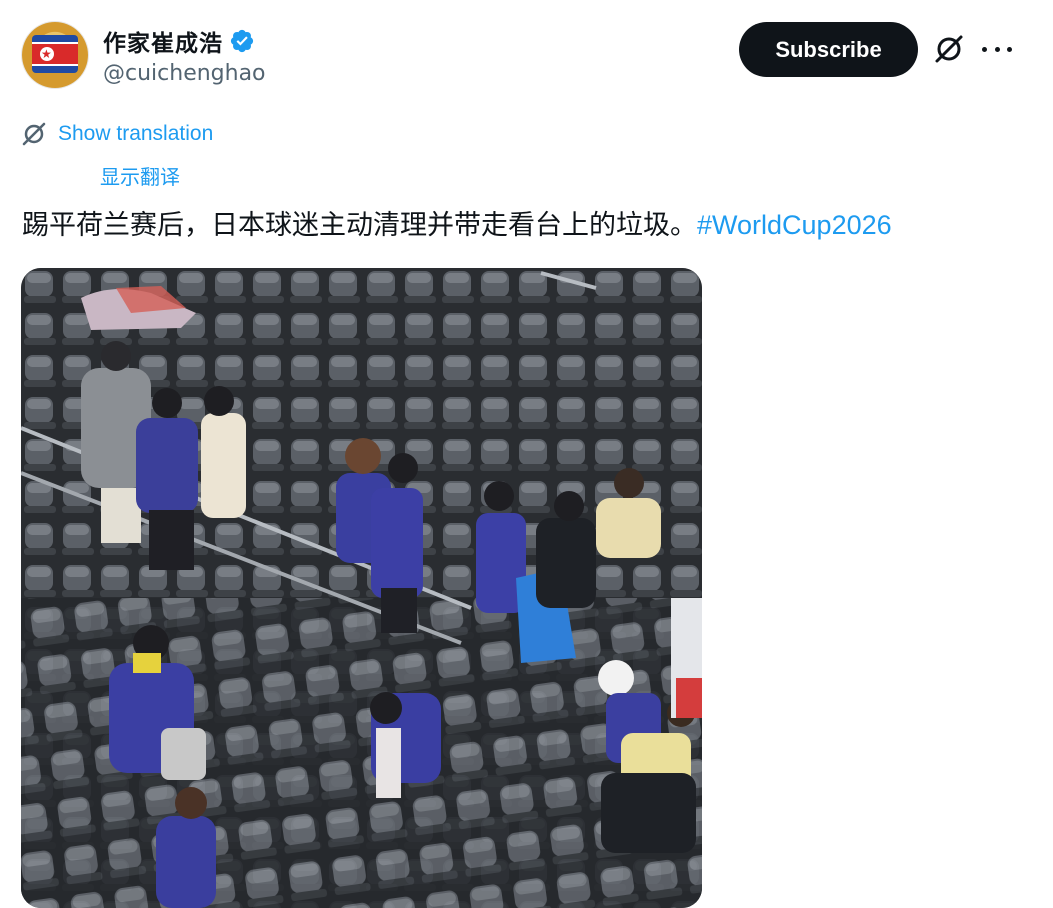 The width and height of the screenshot is (1053, 908). What do you see at coordinates (949, 49) in the screenshot?
I see `grok-icon` at bounding box center [949, 49].